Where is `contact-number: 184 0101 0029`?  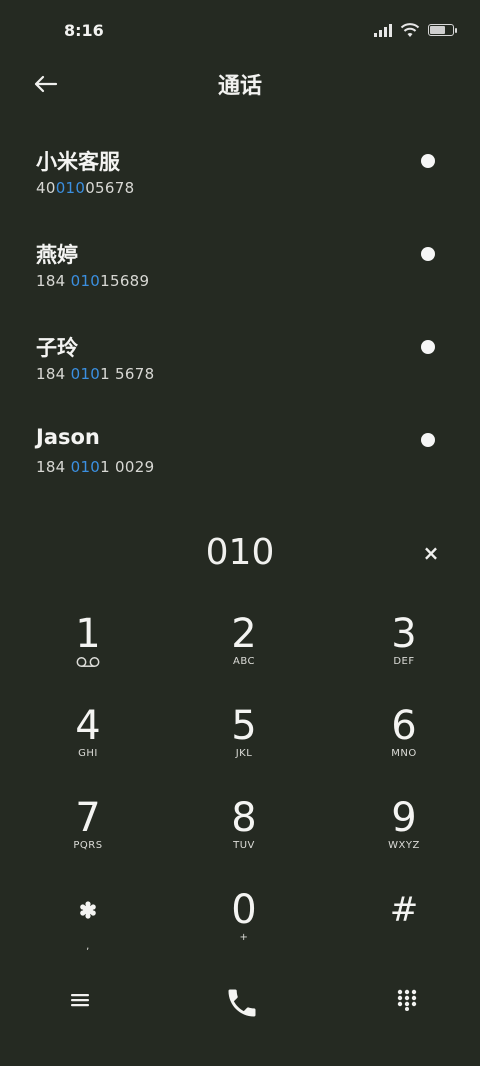
contact-number: 184 0101 0029 is located at coordinates (95, 467).